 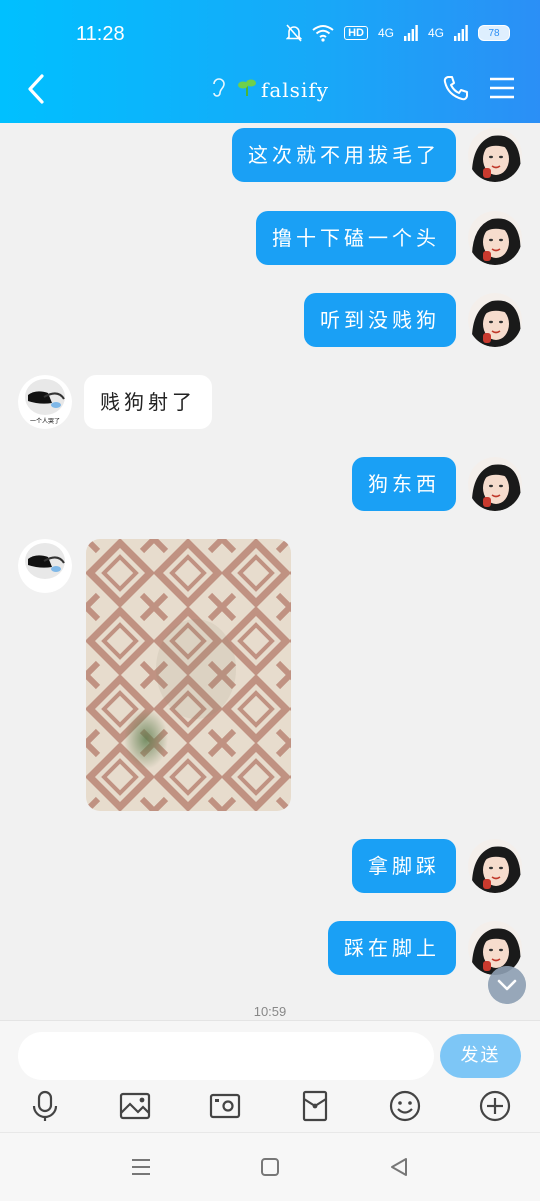 I want to click on message-bubble-sent: 听到没贱狗, so click(x=380, y=320).